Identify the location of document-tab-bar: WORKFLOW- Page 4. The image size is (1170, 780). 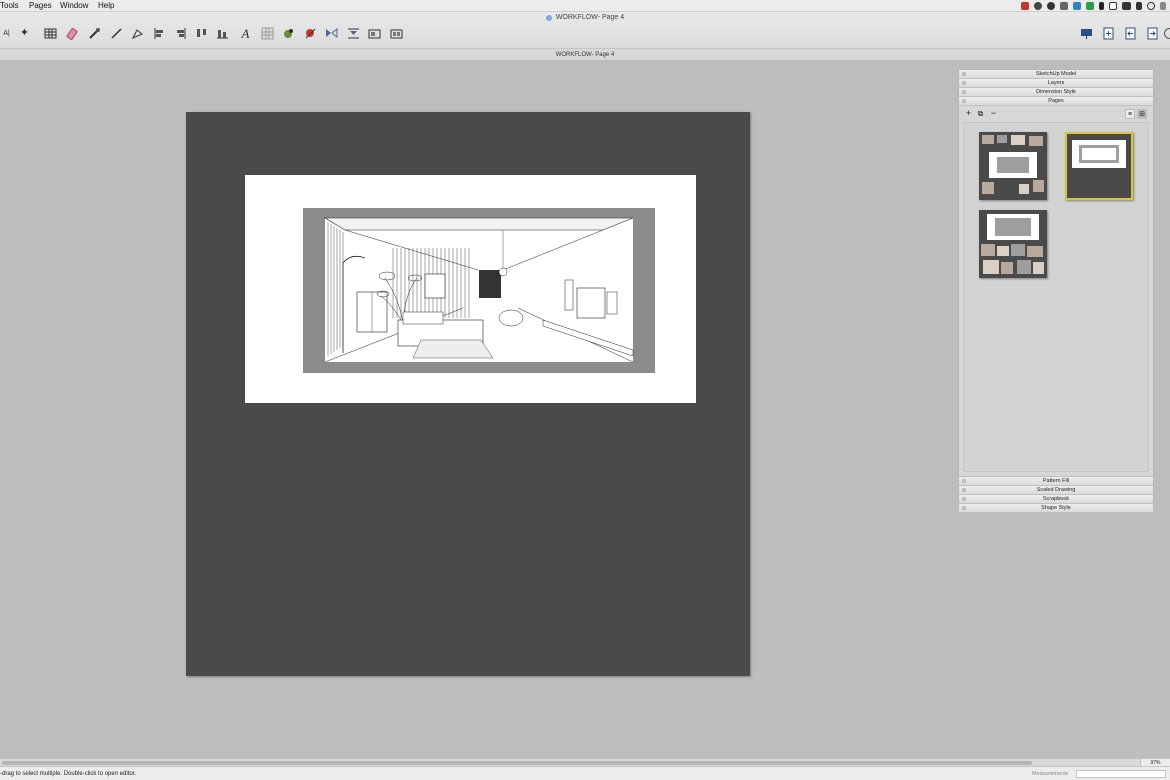
(585, 54).